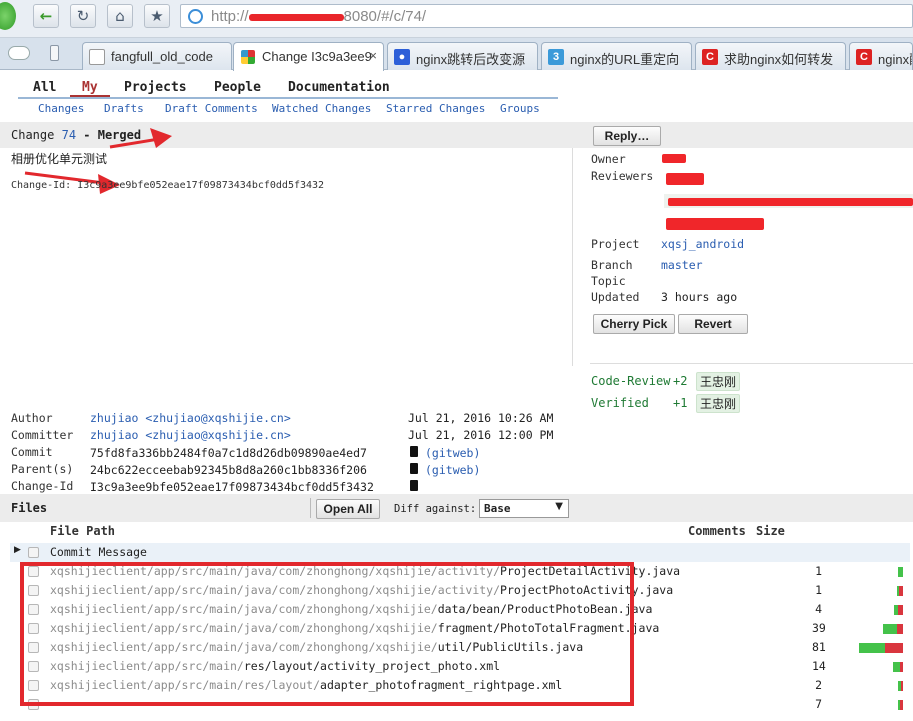  I want to click on menu-people: People, so click(237, 87).